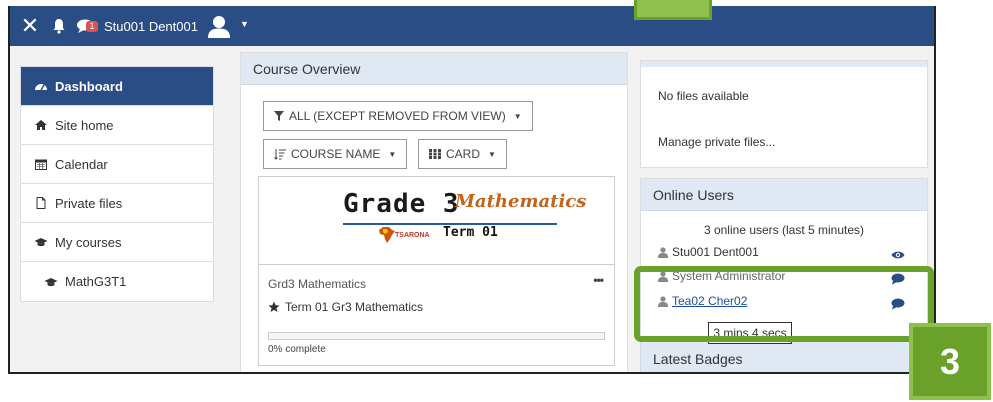  Describe the element at coordinates (41, 164) in the screenshot. I see `calendar-icon` at that location.